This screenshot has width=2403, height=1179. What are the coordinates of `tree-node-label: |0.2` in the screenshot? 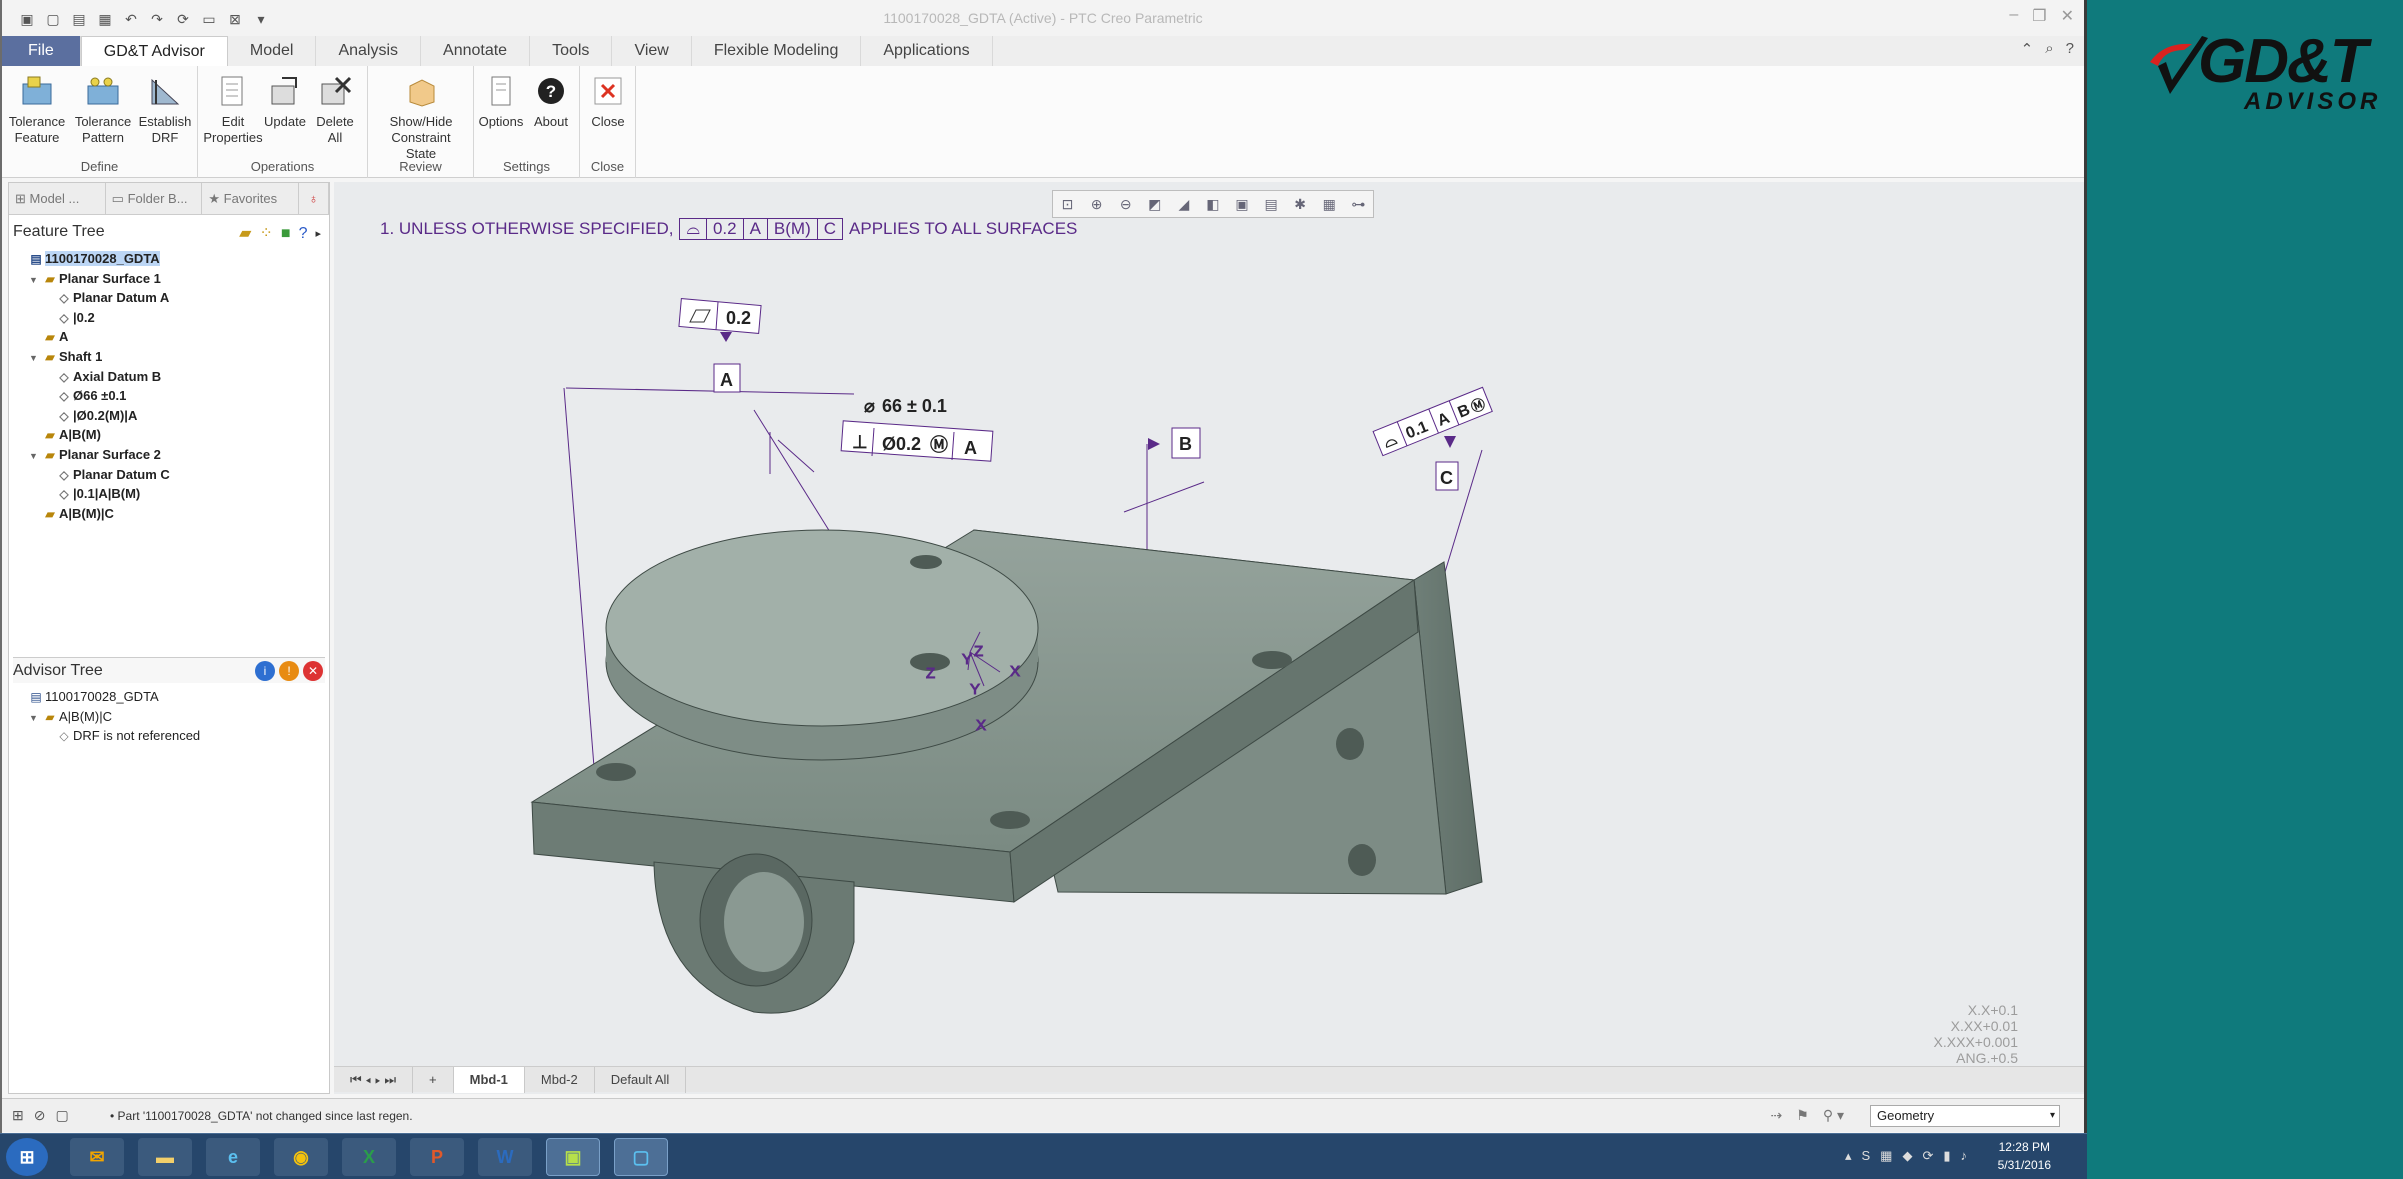 It's located at (84, 317).